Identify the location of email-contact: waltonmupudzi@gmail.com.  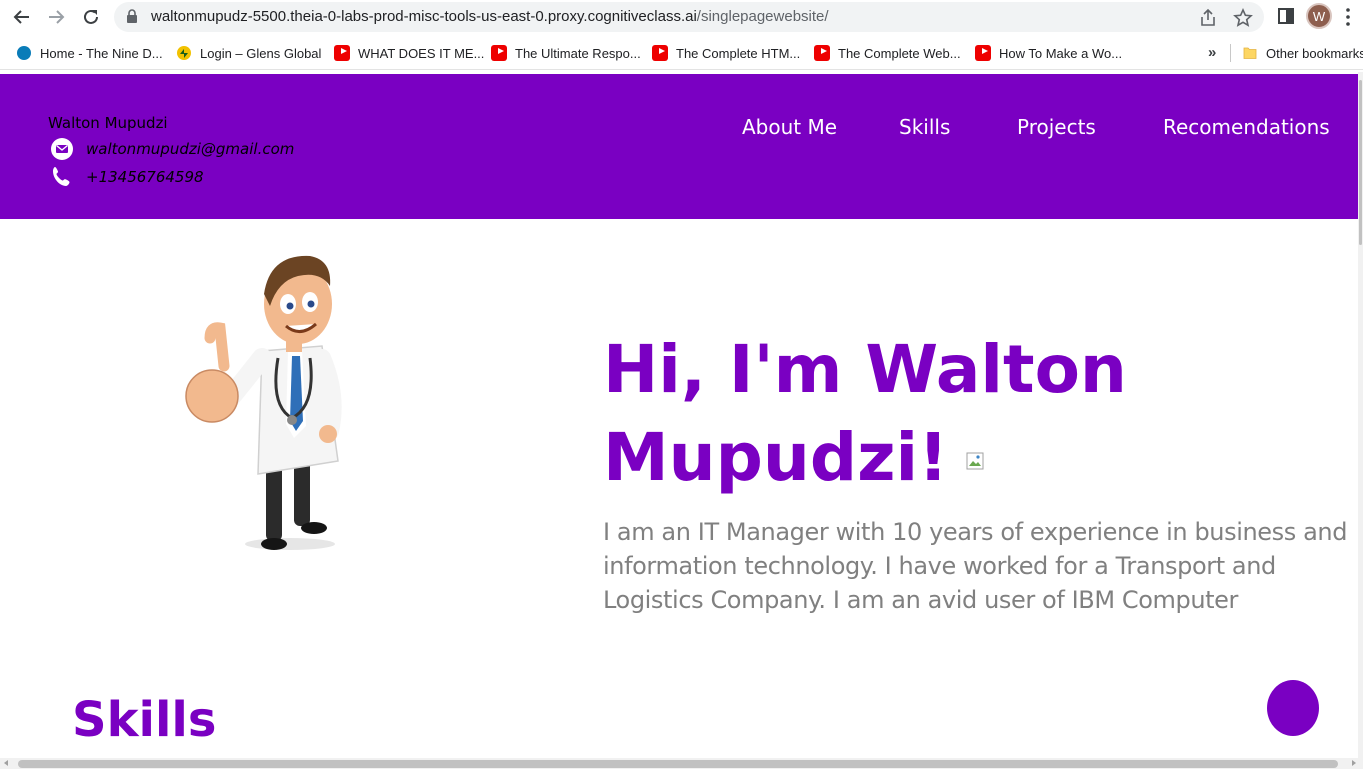
(172, 149).